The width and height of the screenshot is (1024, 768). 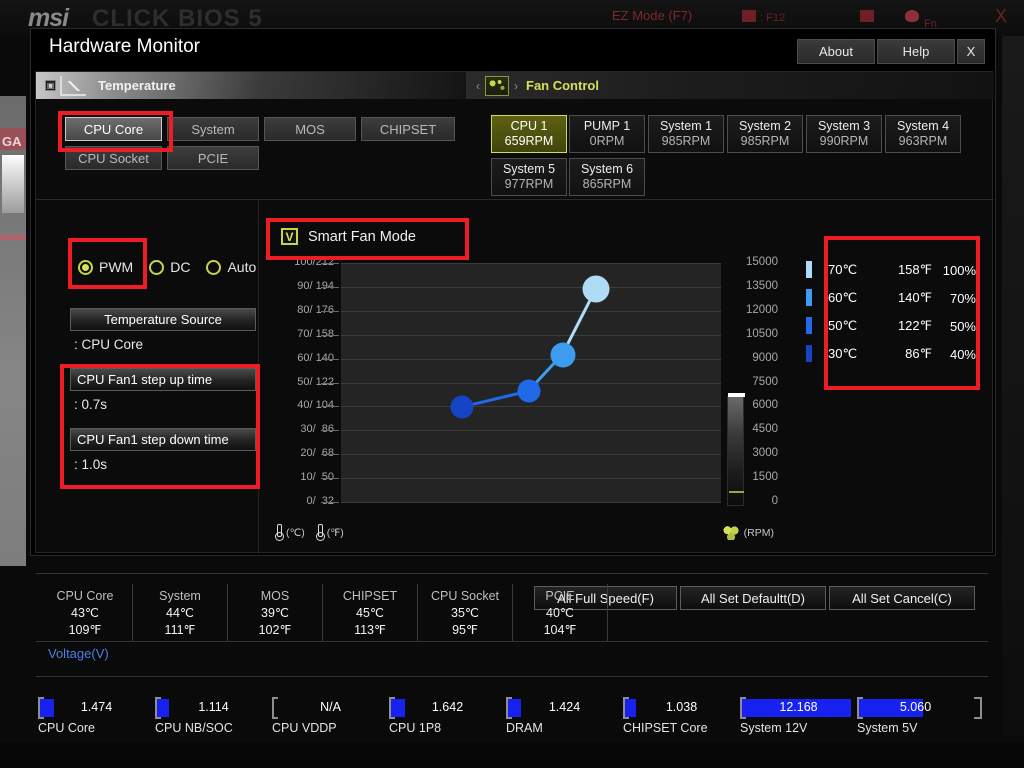 I want to click on voltage-cell: 12.168 System 12V, so click(x=798, y=716).